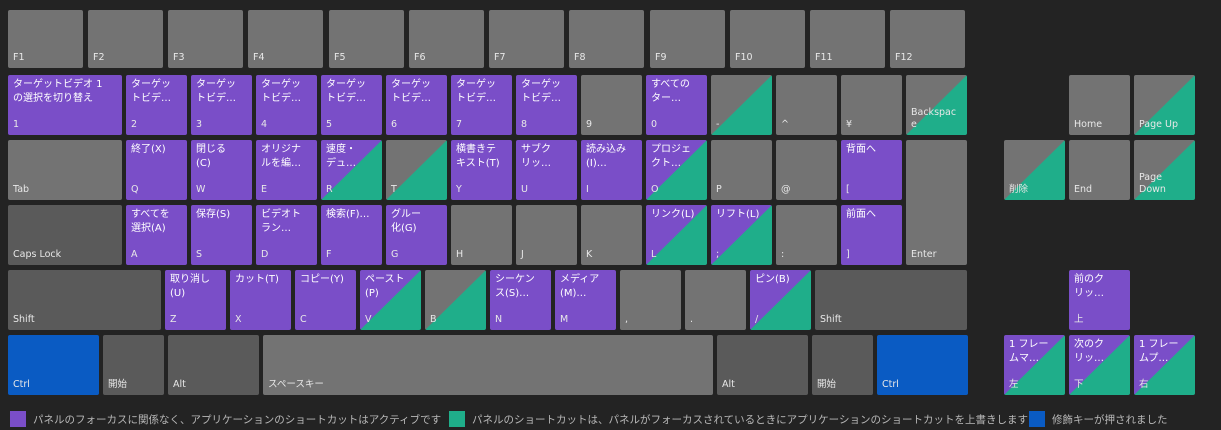 Image resolution: width=1221 pixels, height=430 pixels. I want to click on key-f2: F2, so click(125, 39).